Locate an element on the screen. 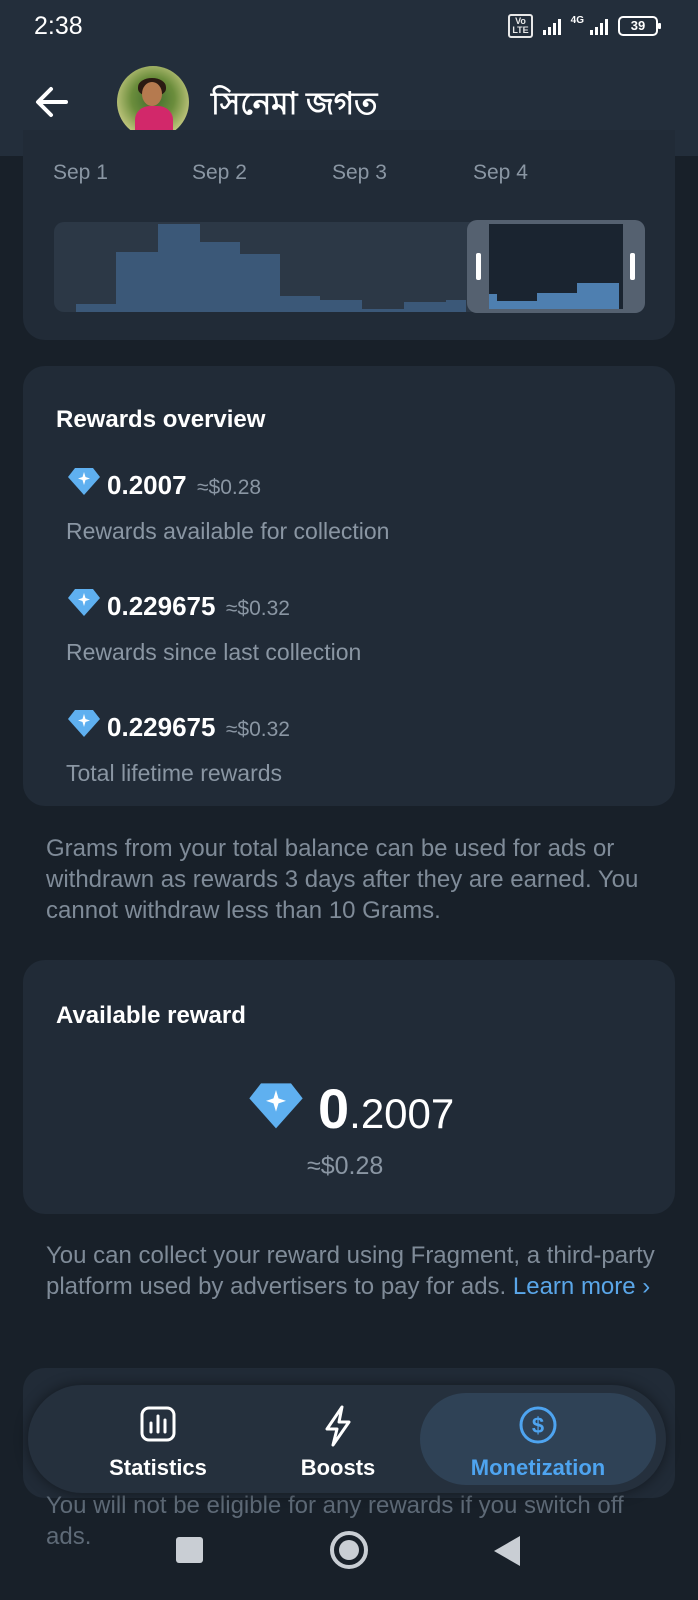  tab-label: Monetization is located at coordinates (538, 1467).